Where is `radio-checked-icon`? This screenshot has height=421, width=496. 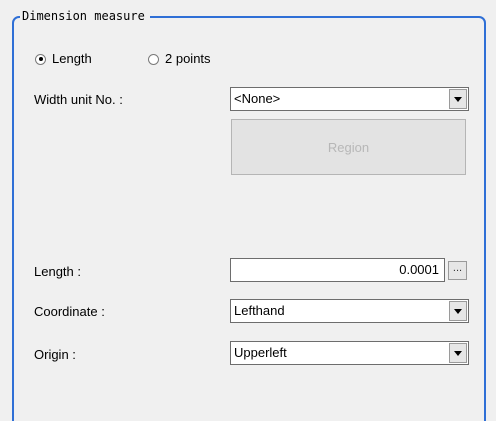 radio-checked-icon is located at coordinates (40, 59).